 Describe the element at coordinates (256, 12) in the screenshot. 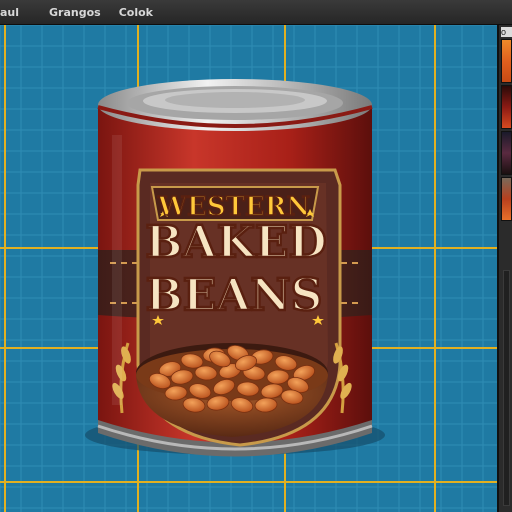

I see `menu-bar: aul Grangos Colok` at that location.